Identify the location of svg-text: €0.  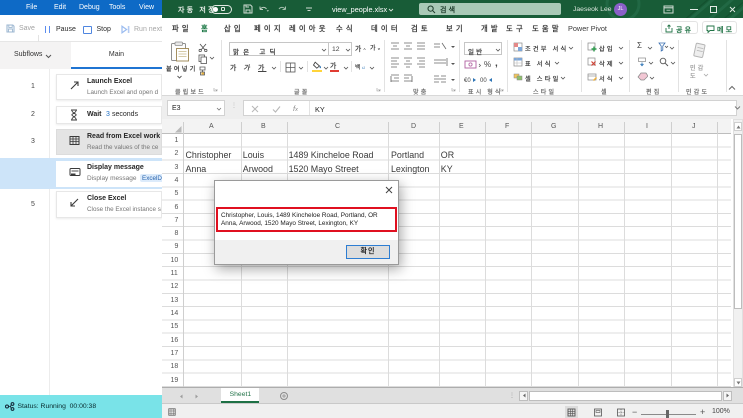
(467, 81).